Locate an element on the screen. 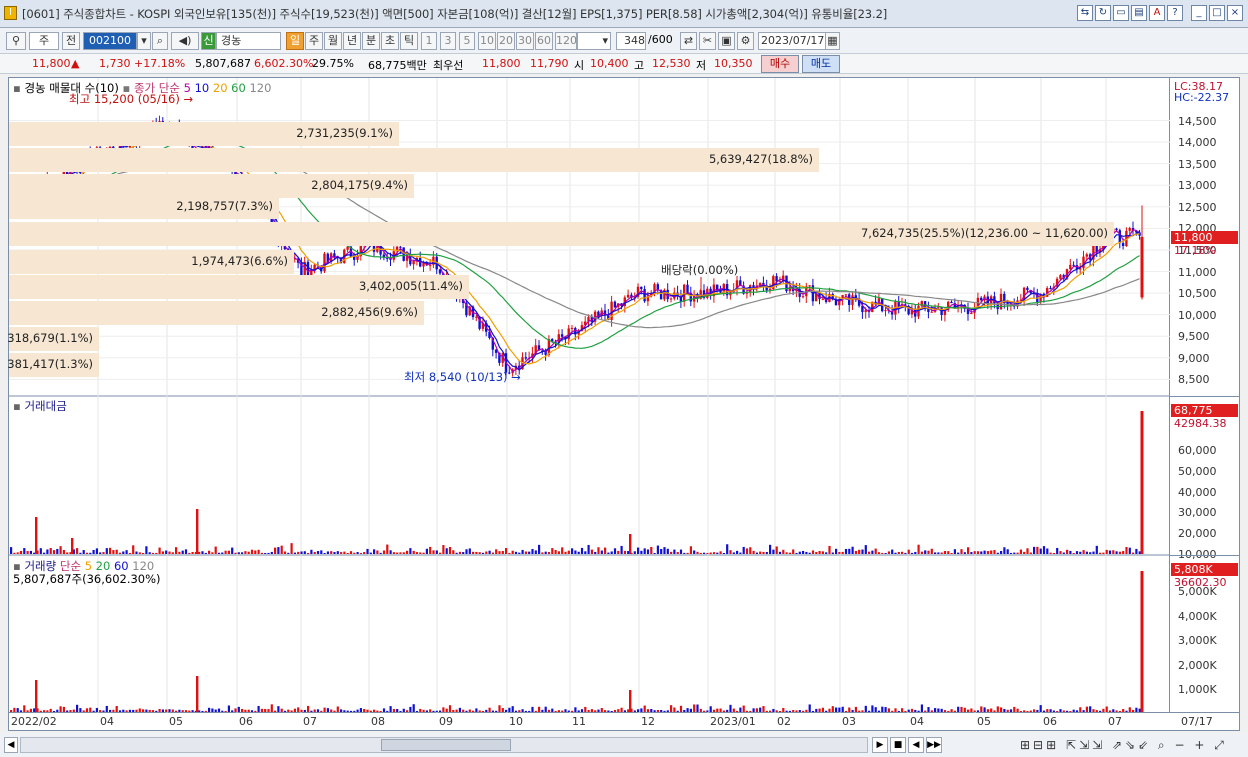 This screenshot has width=1248, height=757. minimize-button: _ is located at coordinates (1199, 13).